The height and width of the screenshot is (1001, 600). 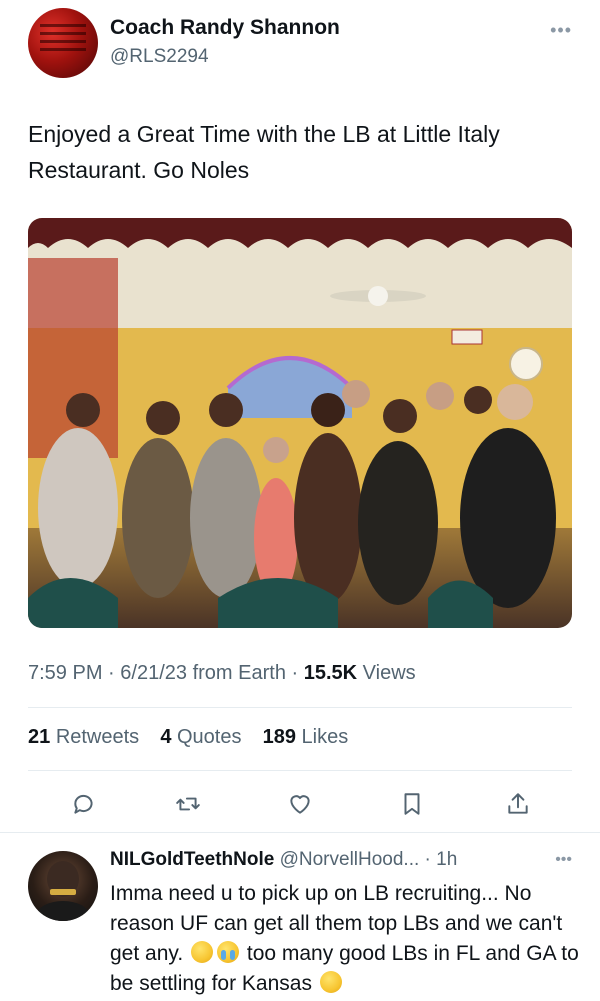 I want to click on retweet-icon, so click(x=188, y=804).